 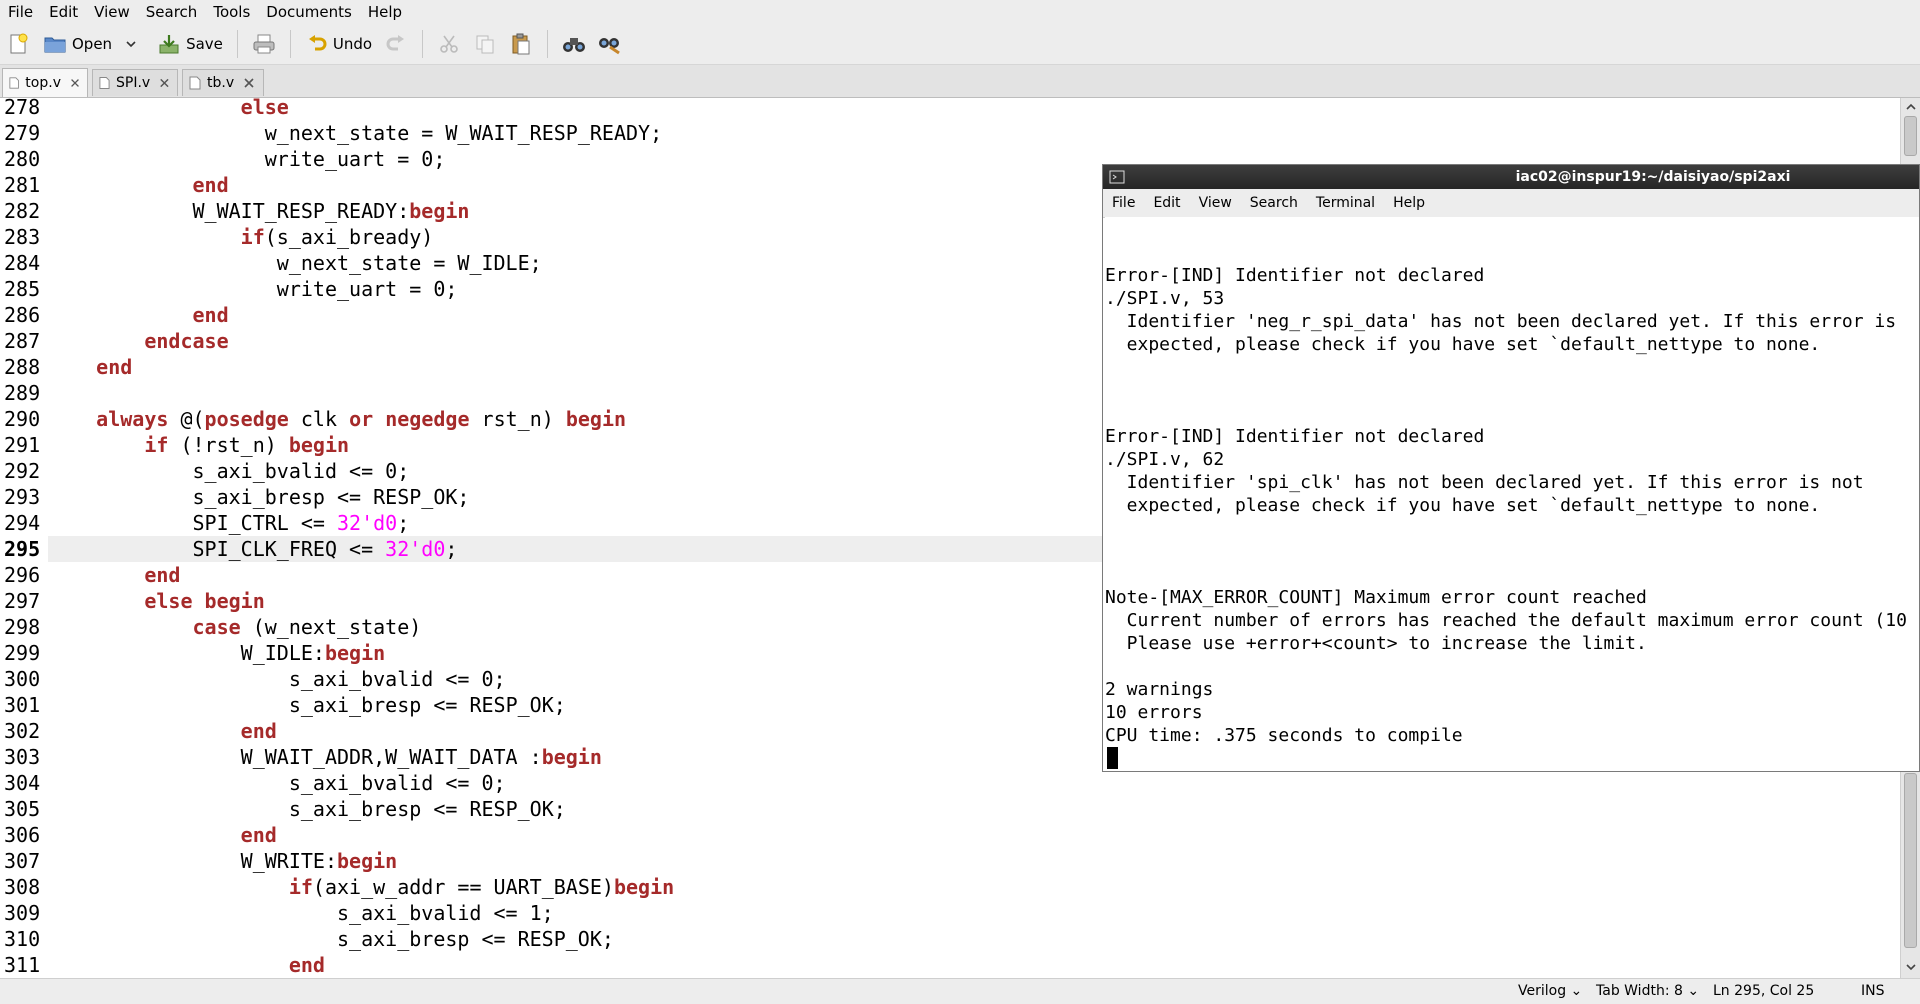 I want to click on code-line: if(axi_w_addr == UART_BASE)begin, so click(x=974, y=887).